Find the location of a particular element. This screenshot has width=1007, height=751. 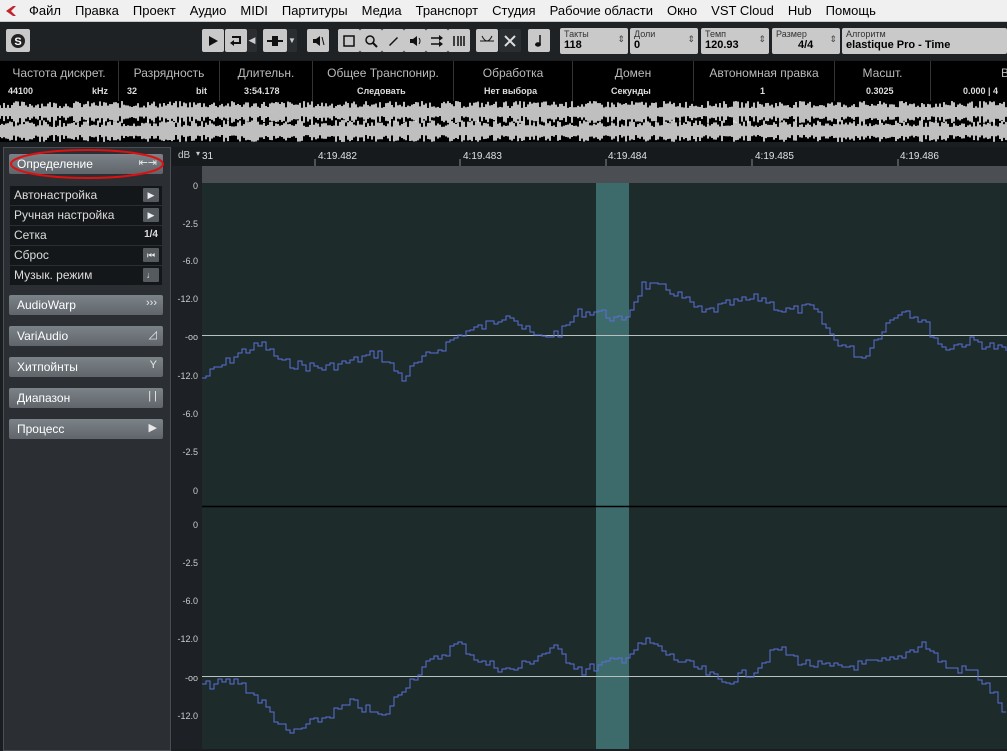

signature-field: Размер 4/4 ⇕ is located at coordinates (806, 41).